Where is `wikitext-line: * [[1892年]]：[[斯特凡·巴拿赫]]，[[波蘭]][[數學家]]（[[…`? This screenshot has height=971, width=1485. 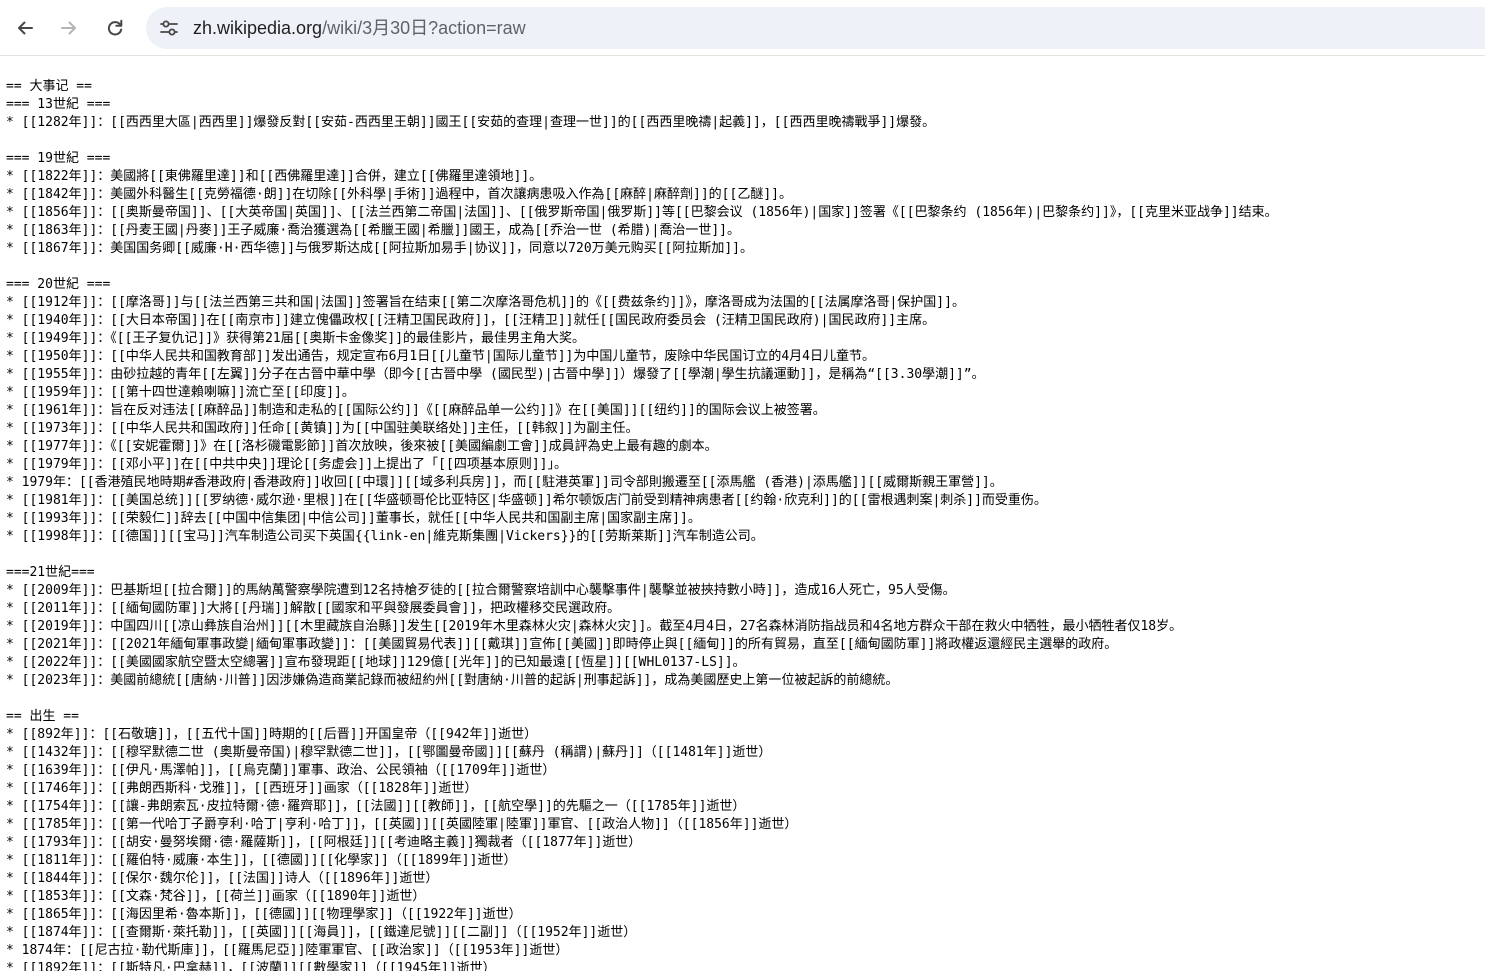
wikitext-line: * [[1892年]]：[[斯特凡·巴拿赫]]，[[波蘭]][[數學家]]（[[… is located at coordinates (251, 966).